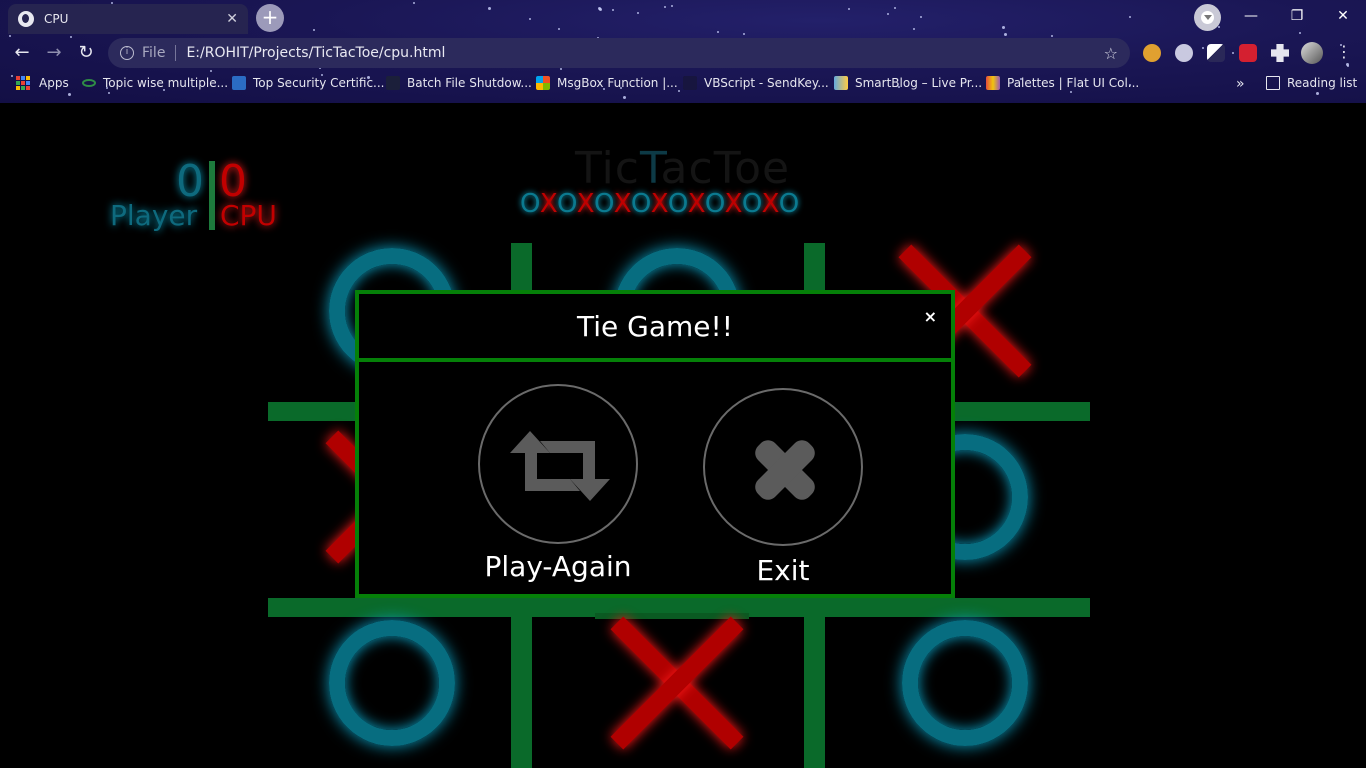 This screenshot has width=1366, height=768. Describe the element at coordinates (1251, 16) in the screenshot. I see `minimize-button: —` at that location.